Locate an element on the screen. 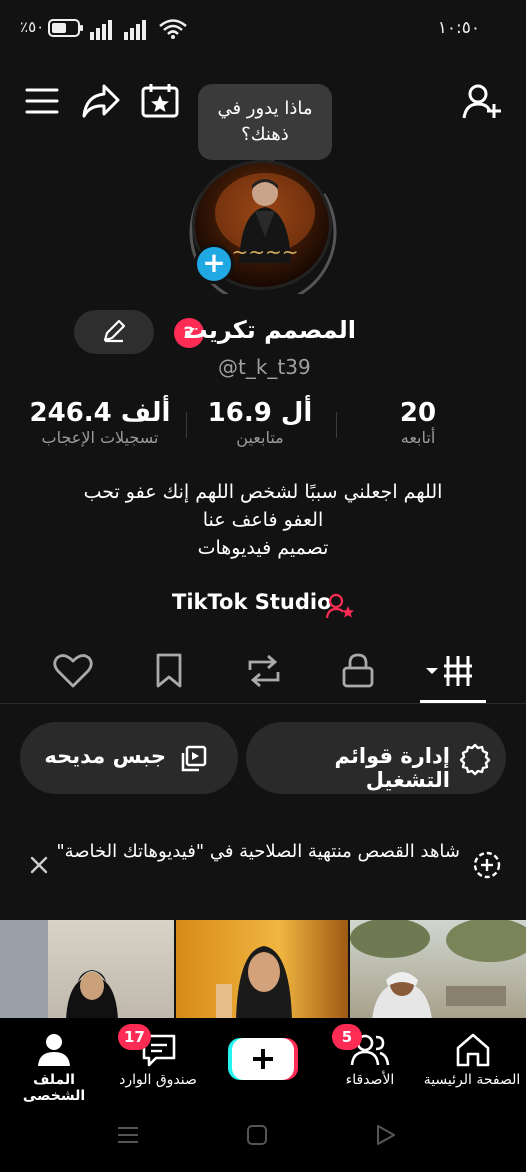 This screenshot has height=1172, width=526. bubble-line-1: ماذا يدور في is located at coordinates (265, 108).